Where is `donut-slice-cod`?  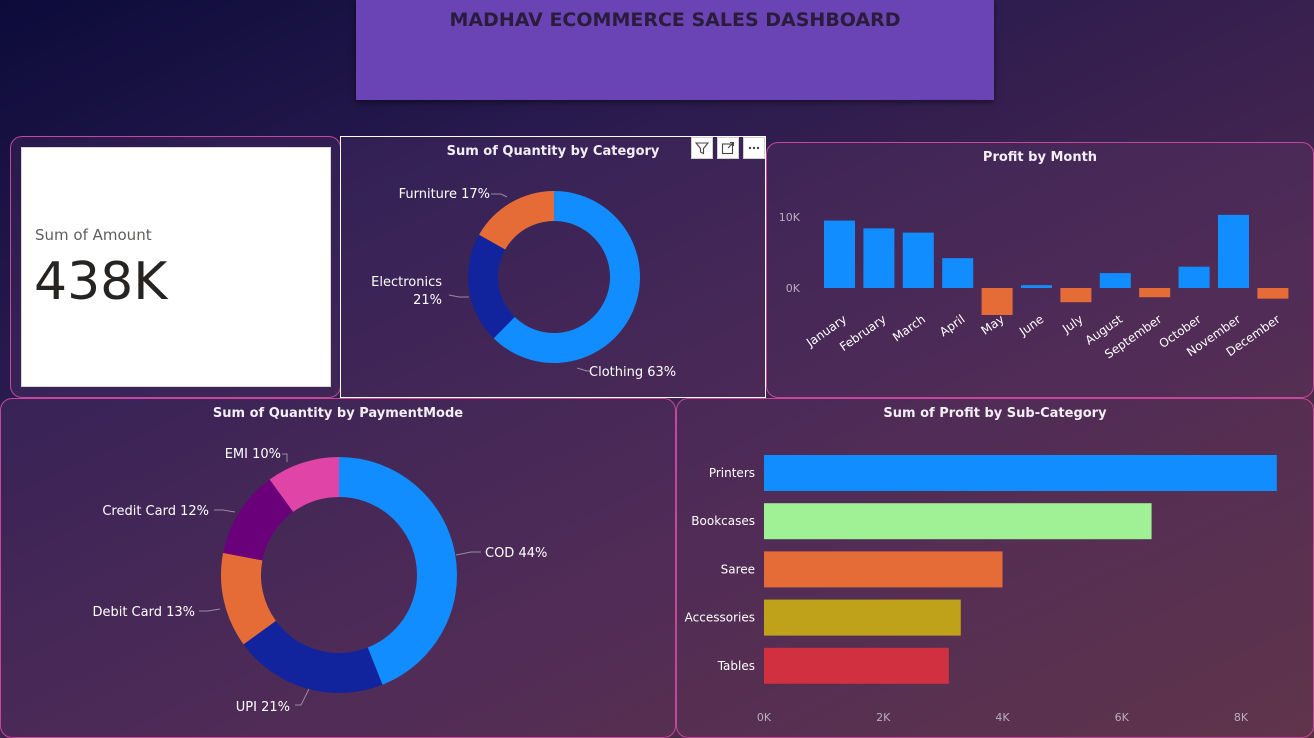
donut-slice-cod is located at coordinates (398, 571).